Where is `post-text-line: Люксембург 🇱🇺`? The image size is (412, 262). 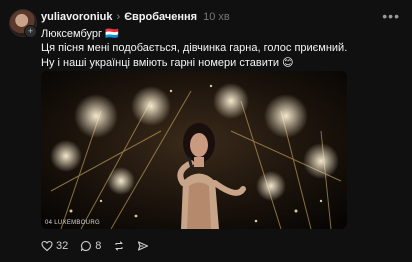 post-text-line: Люксембург 🇱🇺 is located at coordinates (80, 34).